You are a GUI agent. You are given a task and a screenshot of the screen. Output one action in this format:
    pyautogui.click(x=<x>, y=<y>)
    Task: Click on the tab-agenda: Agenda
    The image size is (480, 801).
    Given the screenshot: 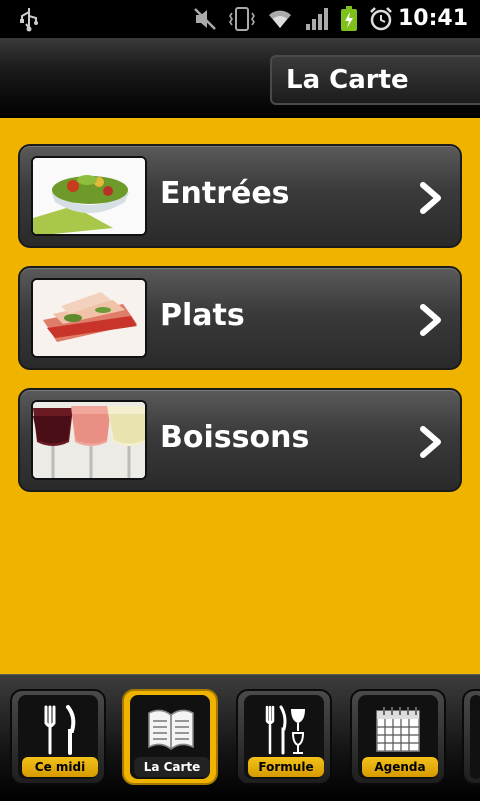 What is the action you would take?
    pyautogui.click(x=398, y=737)
    